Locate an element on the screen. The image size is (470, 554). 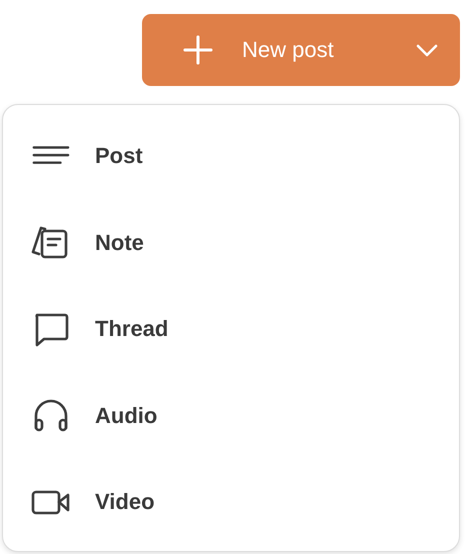
plus-icon is located at coordinates (198, 50).